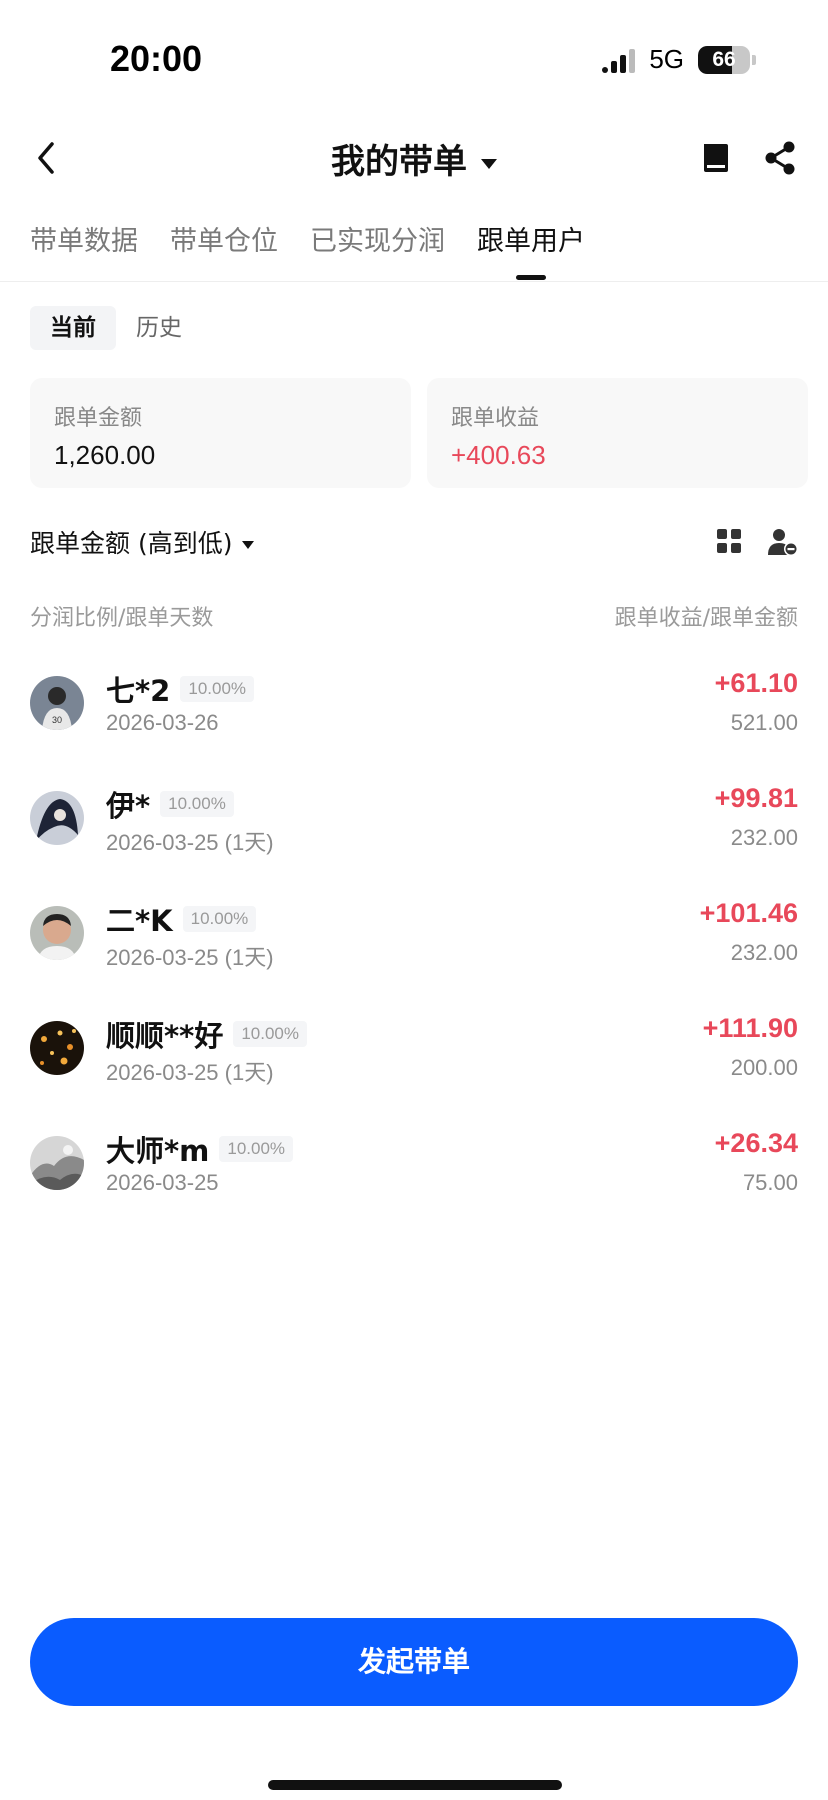 The image size is (828, 1800). What do you see at coordinates (757, 542) in the screenshot?
I see `view-icons` at bounding box center [757, 542].